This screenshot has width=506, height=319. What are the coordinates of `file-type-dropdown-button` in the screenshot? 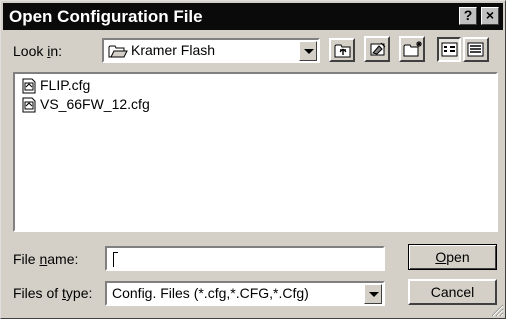 It's located at (373, 294).